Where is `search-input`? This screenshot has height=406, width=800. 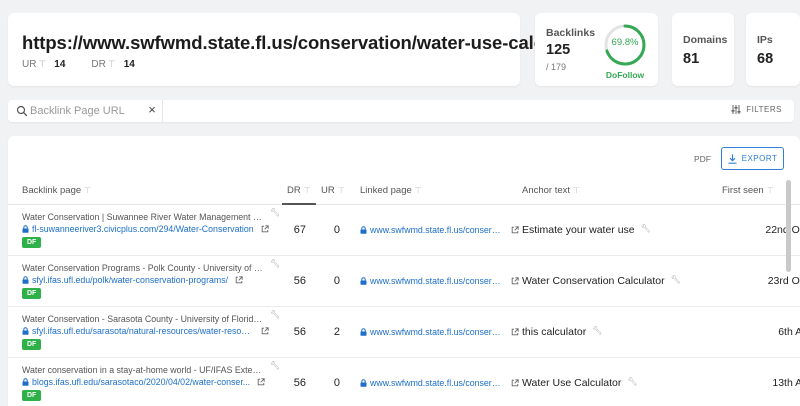 search-input is located at coordinates (85, 111).